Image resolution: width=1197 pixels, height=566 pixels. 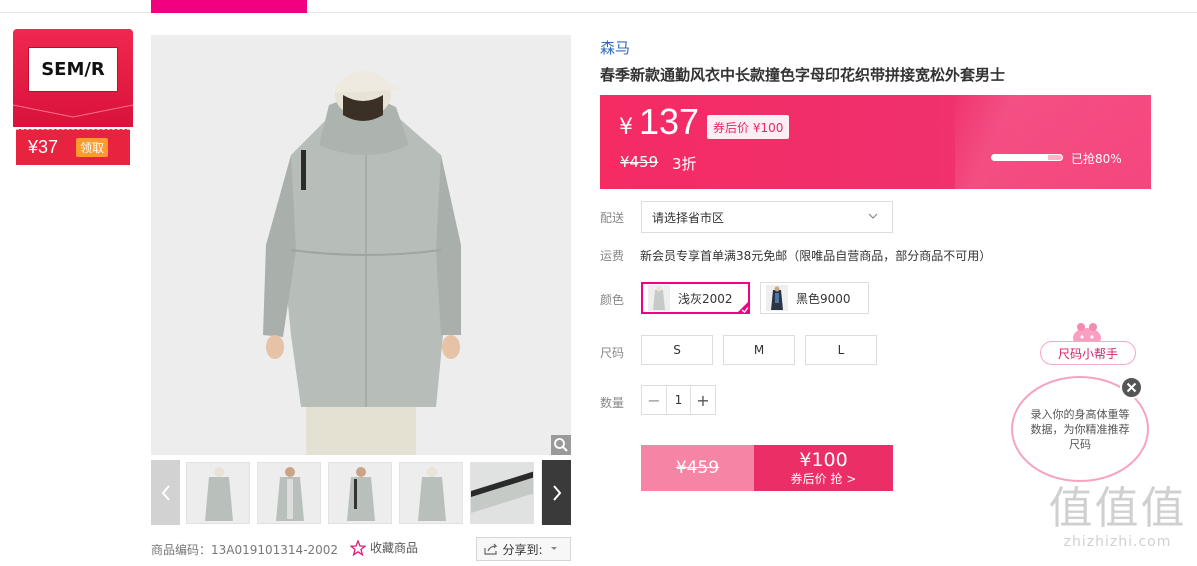 I want to click on favorite-button: 收藏商品, so click(x=384, y=547).